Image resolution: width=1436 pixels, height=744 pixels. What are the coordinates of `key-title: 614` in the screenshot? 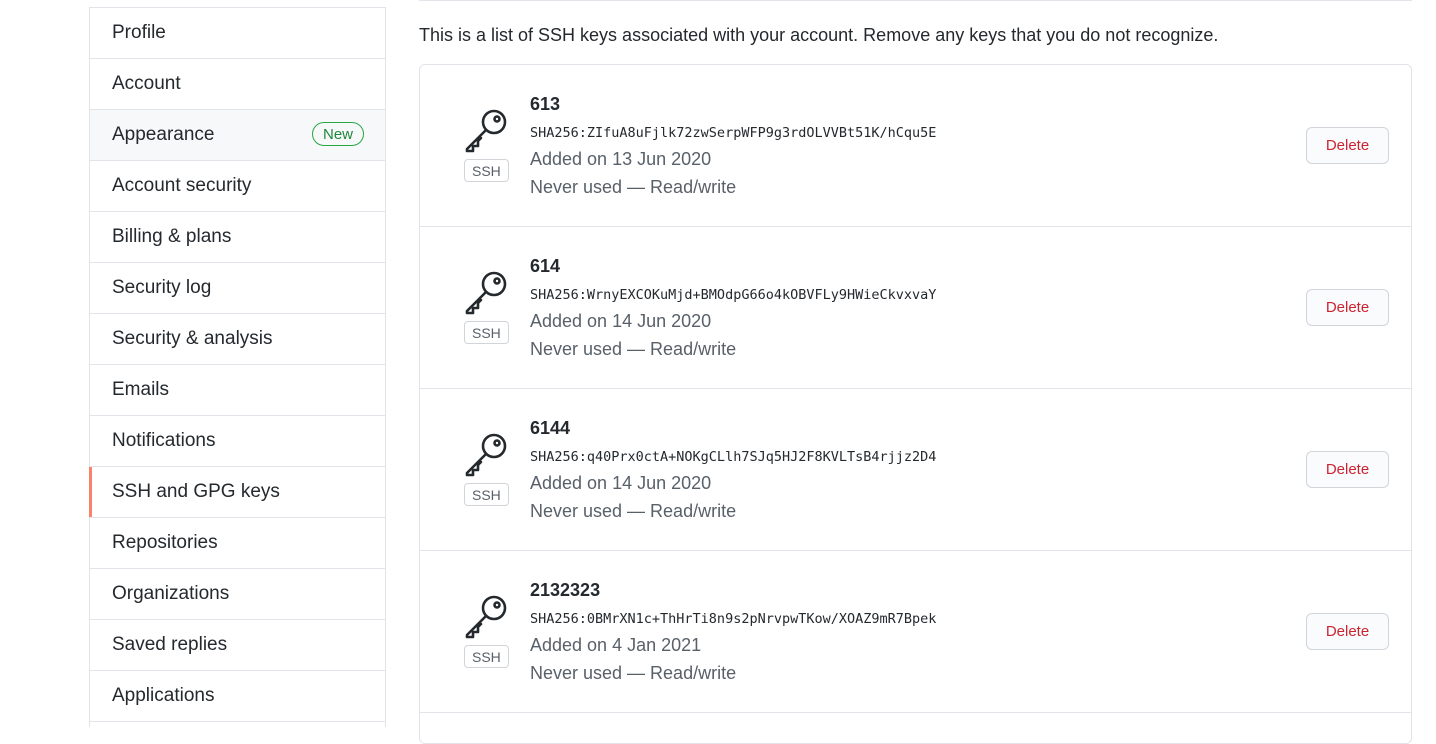 It's located at (545, 266).